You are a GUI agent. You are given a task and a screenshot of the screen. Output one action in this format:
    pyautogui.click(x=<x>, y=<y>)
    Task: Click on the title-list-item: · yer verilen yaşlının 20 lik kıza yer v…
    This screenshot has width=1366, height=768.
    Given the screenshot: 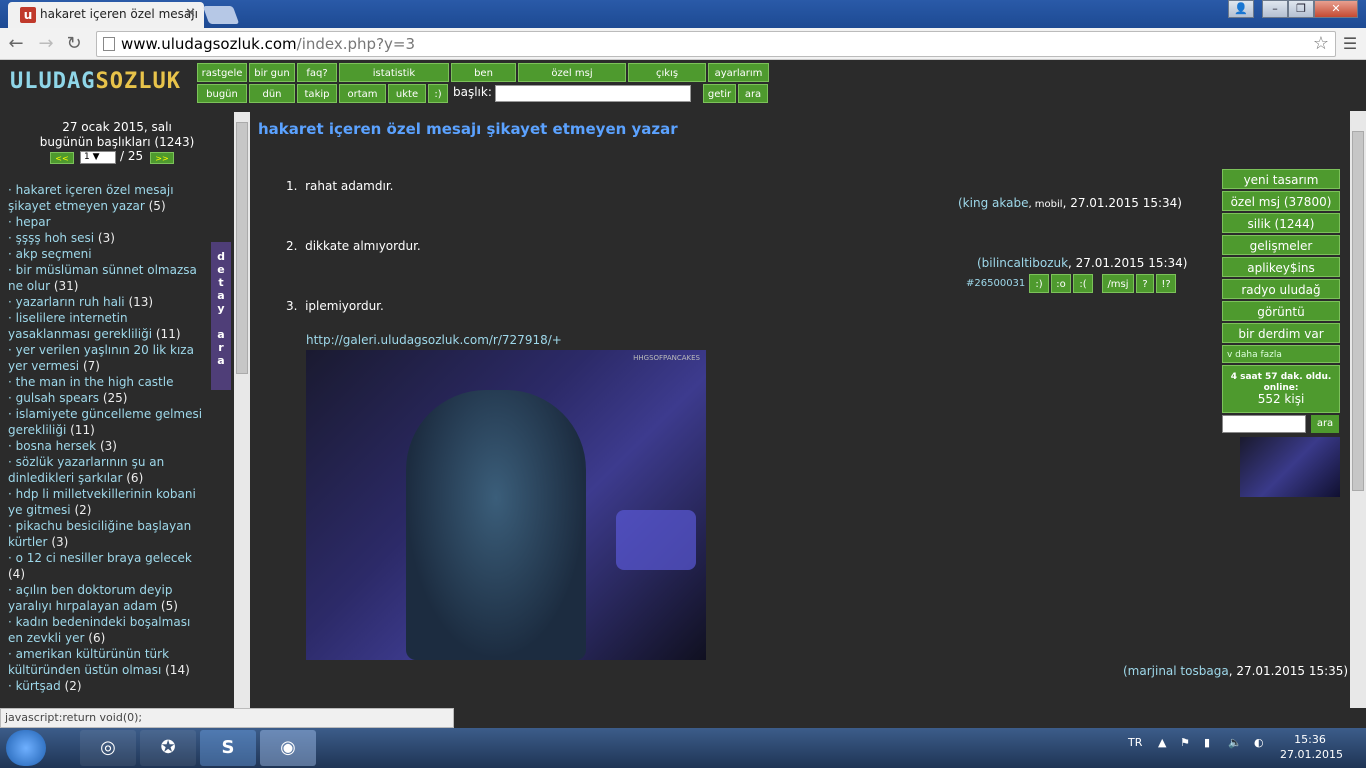 What is the action you would take?
    pyautogui.click(x=108, y=358)
    